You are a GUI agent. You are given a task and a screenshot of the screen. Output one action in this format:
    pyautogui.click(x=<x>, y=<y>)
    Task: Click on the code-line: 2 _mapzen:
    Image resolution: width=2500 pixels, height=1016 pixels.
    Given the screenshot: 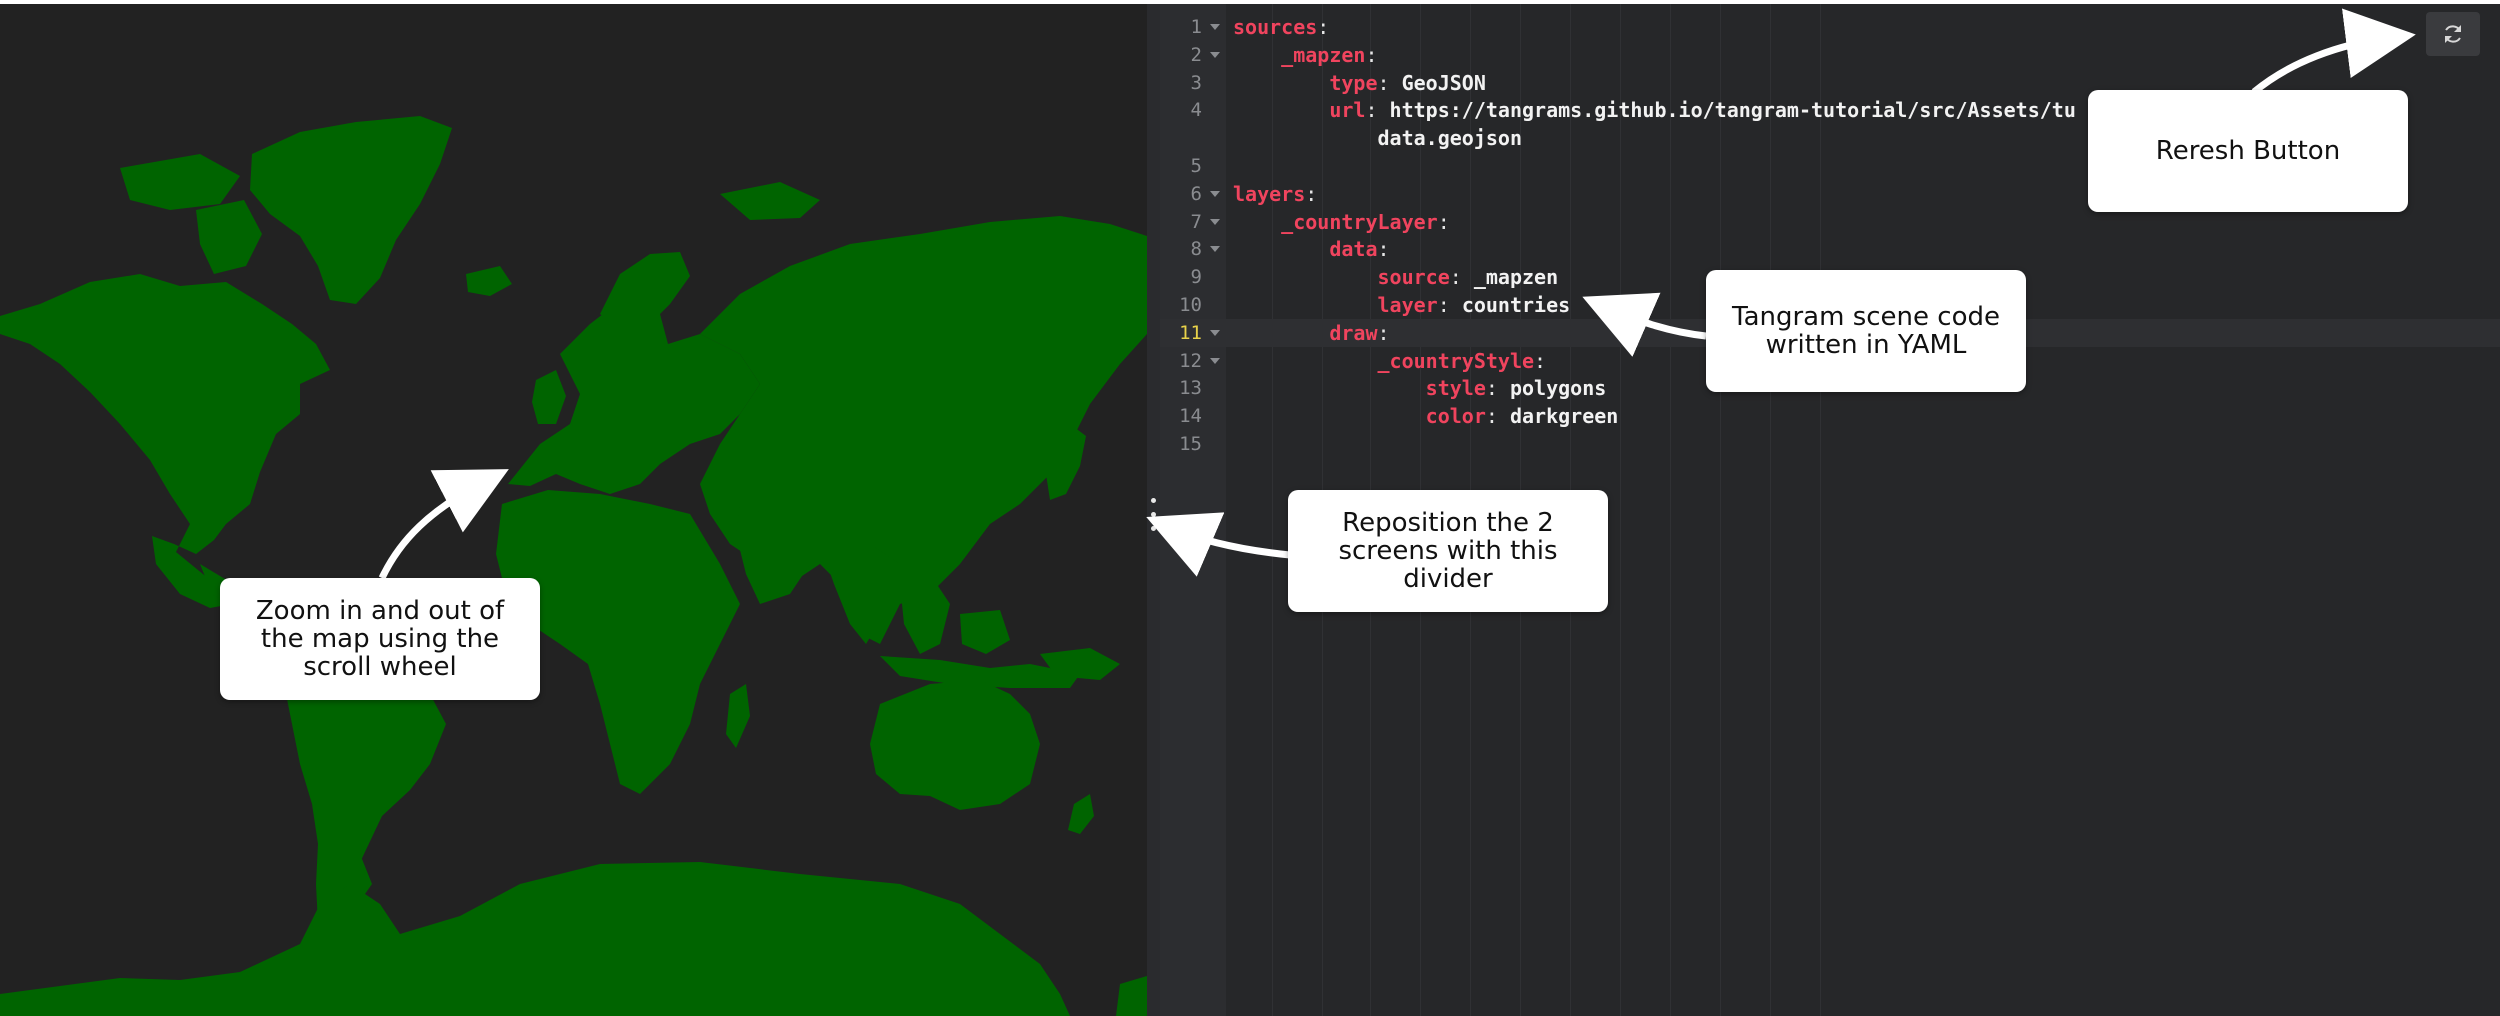 What is the action you would take?
    pyautogui.click(x=1830, y=55)
    